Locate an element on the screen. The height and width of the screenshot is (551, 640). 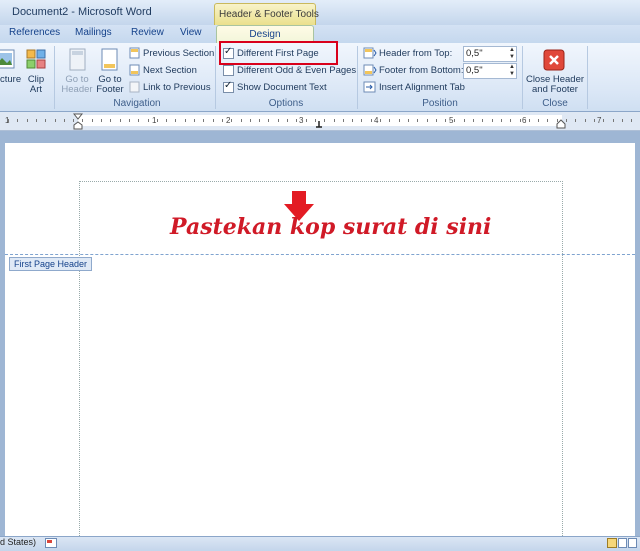
different-odd-even-label: Different Odd & Even Pages is located at coordinates (297, 70).